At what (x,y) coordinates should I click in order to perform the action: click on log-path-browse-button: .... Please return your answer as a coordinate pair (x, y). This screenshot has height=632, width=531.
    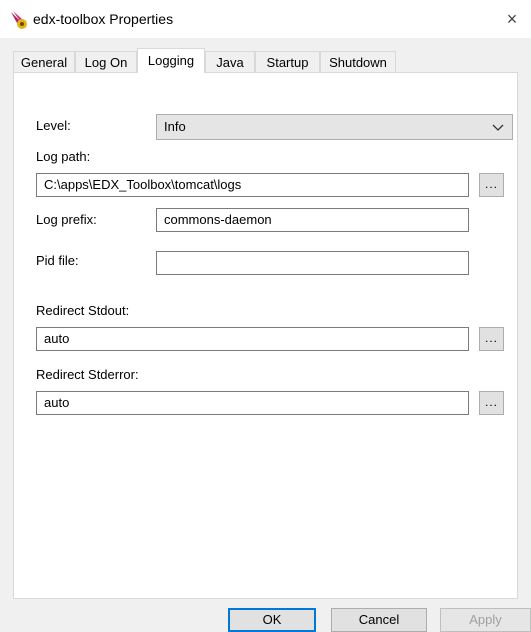
    Looking at the image, I should click on (491, 185).